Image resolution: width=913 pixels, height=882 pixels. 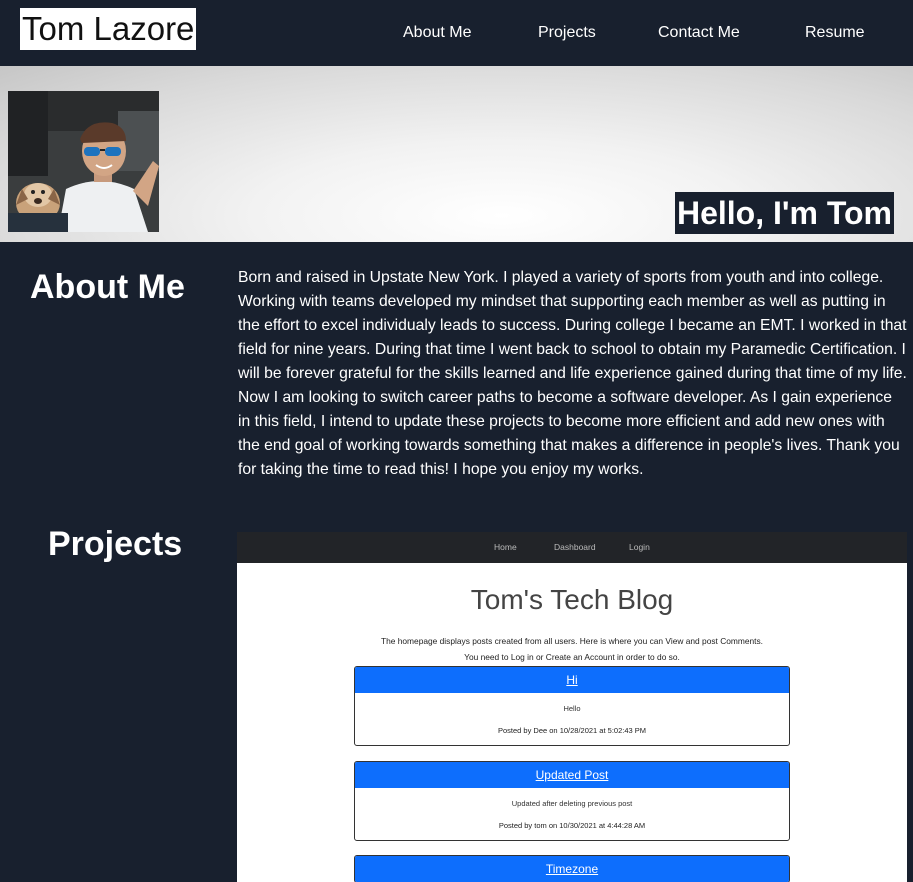 What do you see at coordinates (835, 33) in the screenshot?
I see `nav-resume: Resume` at bounding box center [835, 33].